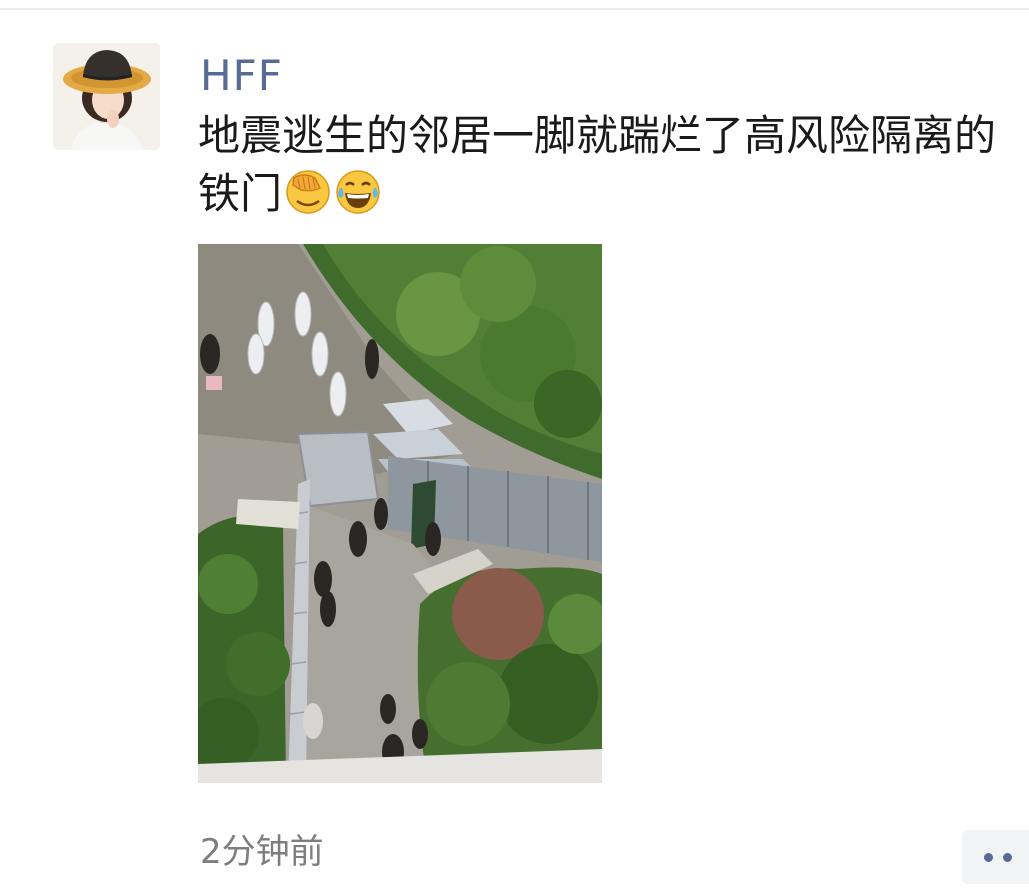  I want to click on tears-of-joy-emoji, so click(358, 192).